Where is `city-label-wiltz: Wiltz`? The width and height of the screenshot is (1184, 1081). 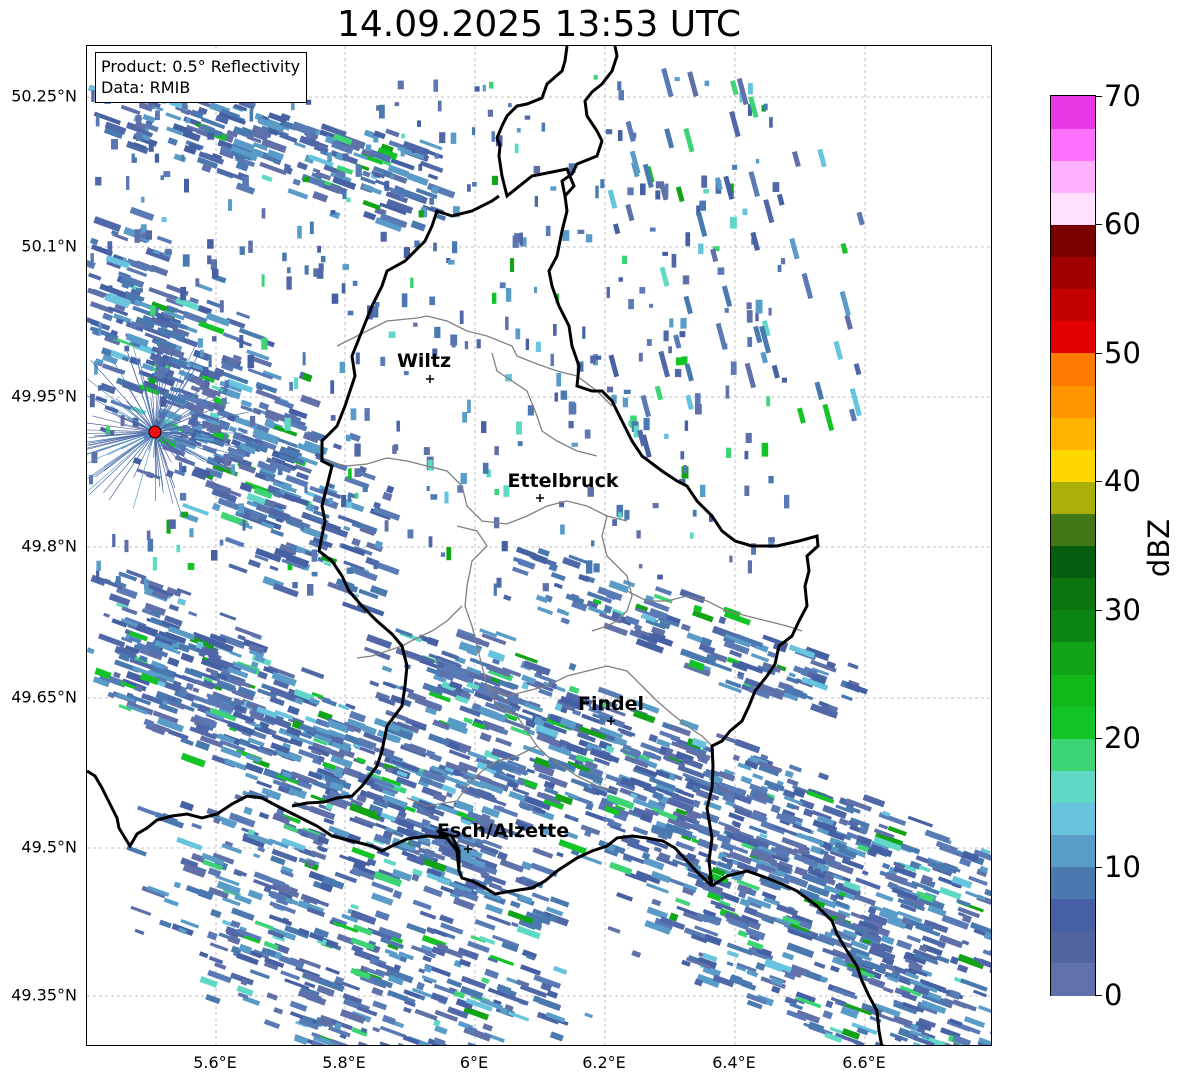 city-label-wiltz: Wiltz is located at coordinates (424, 361).